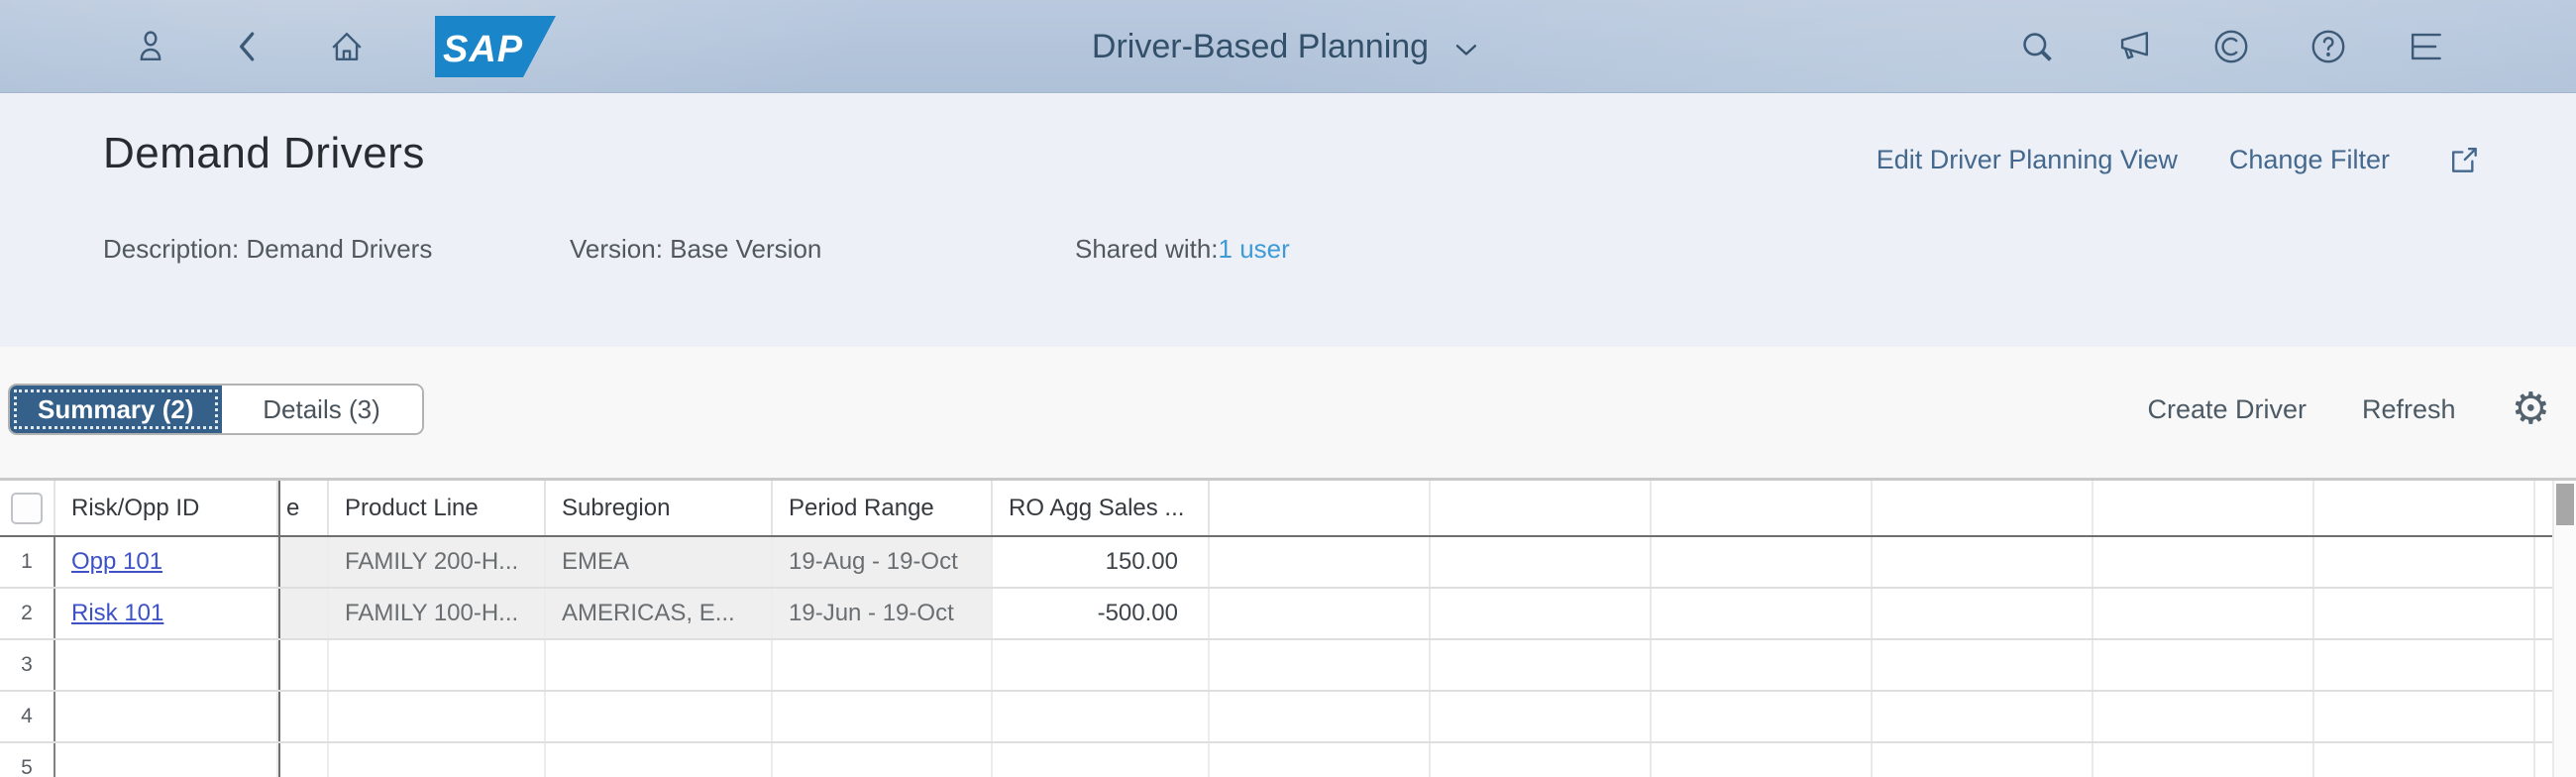 Image resolution: width=2576 pixels, height=777 pixels. What do you see at coordinates (2328, 46) in the screenshot?
I see `help-icon` at bounding box center [2328, 46].